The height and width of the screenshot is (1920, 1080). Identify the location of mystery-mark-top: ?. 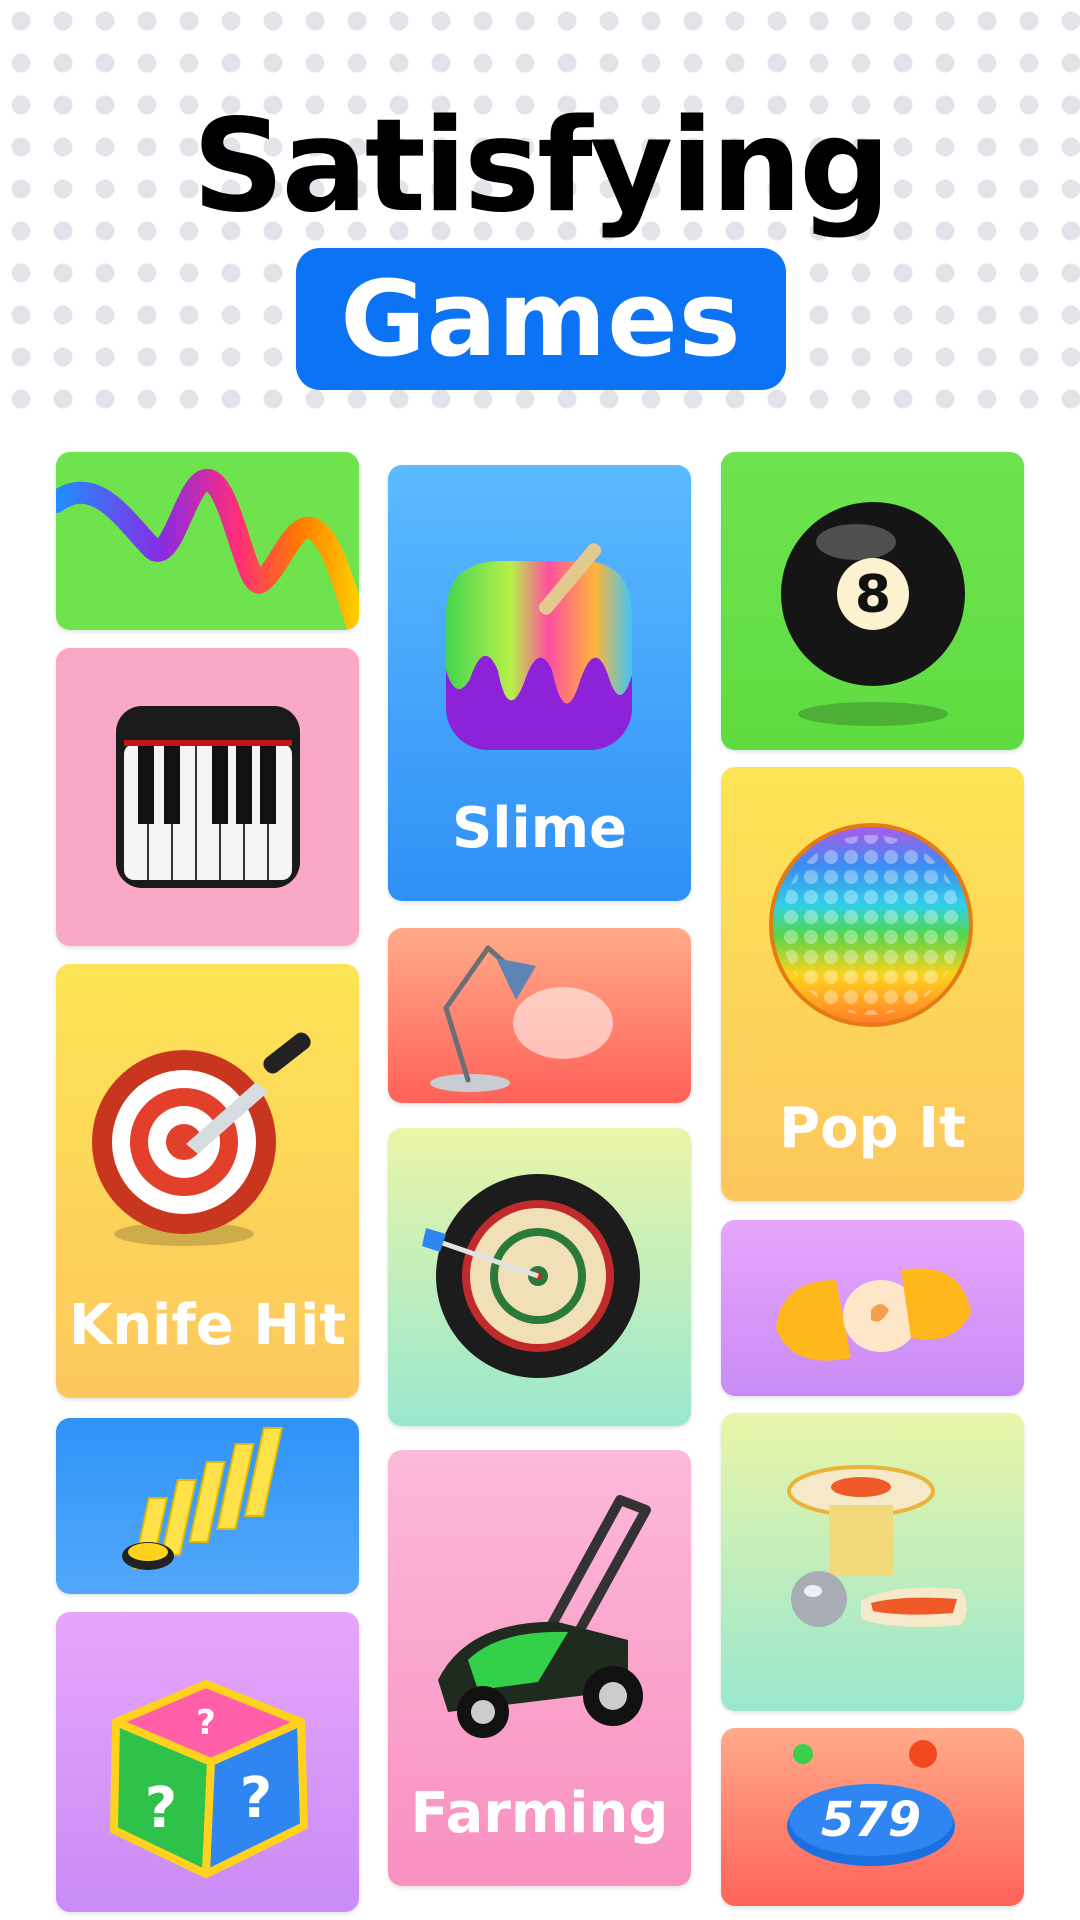
(206, 1723).